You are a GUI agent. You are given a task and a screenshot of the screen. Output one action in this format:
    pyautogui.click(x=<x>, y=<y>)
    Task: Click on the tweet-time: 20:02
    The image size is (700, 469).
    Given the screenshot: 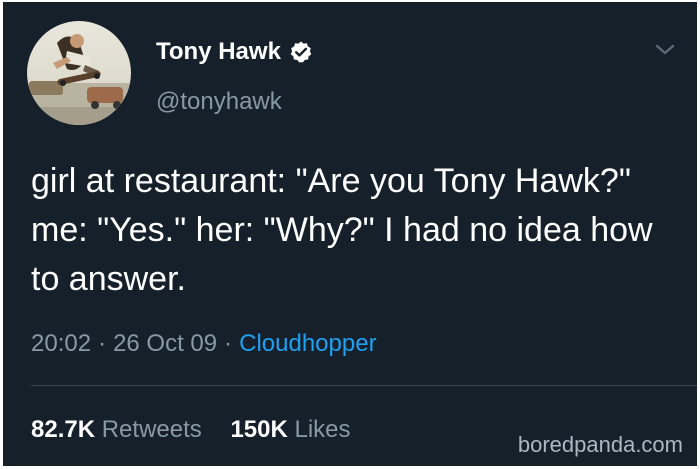 What is the action you would take?
    pyautogui.click(x=61, y=343)
    